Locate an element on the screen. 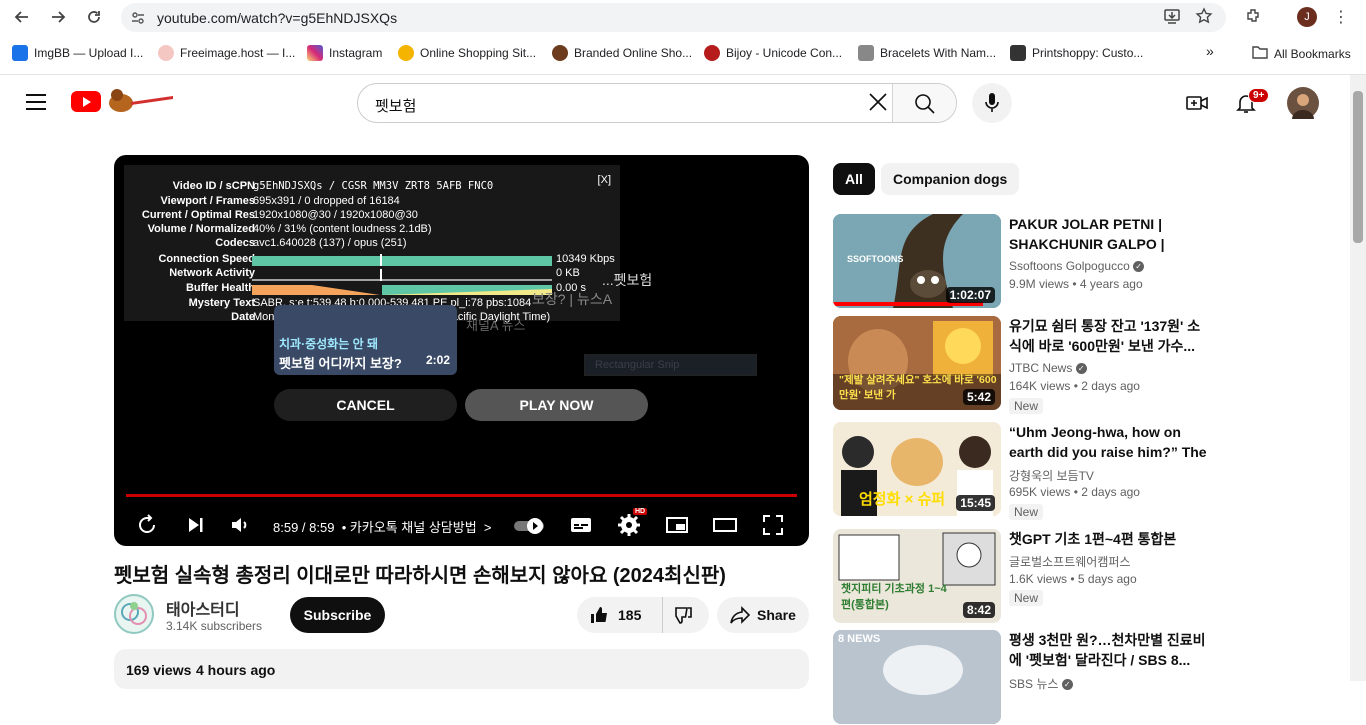 The image size is (1366, 725). recommendation-thumbnail: 챗지피티 기초과정 1~4편(통합본) 8:42 is located at coordinates (917, 576).